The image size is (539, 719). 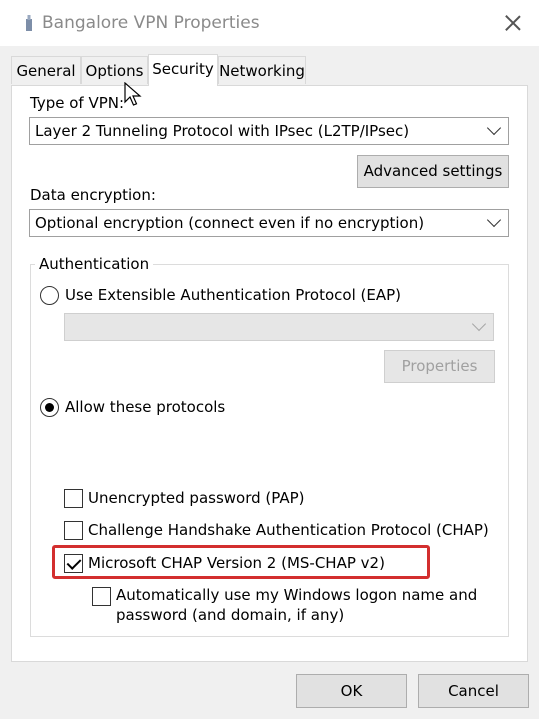 What do you see at coordinates (114, 70) in the screenshot?
I see `tab-options: Options` at bounding box center [114, 70].